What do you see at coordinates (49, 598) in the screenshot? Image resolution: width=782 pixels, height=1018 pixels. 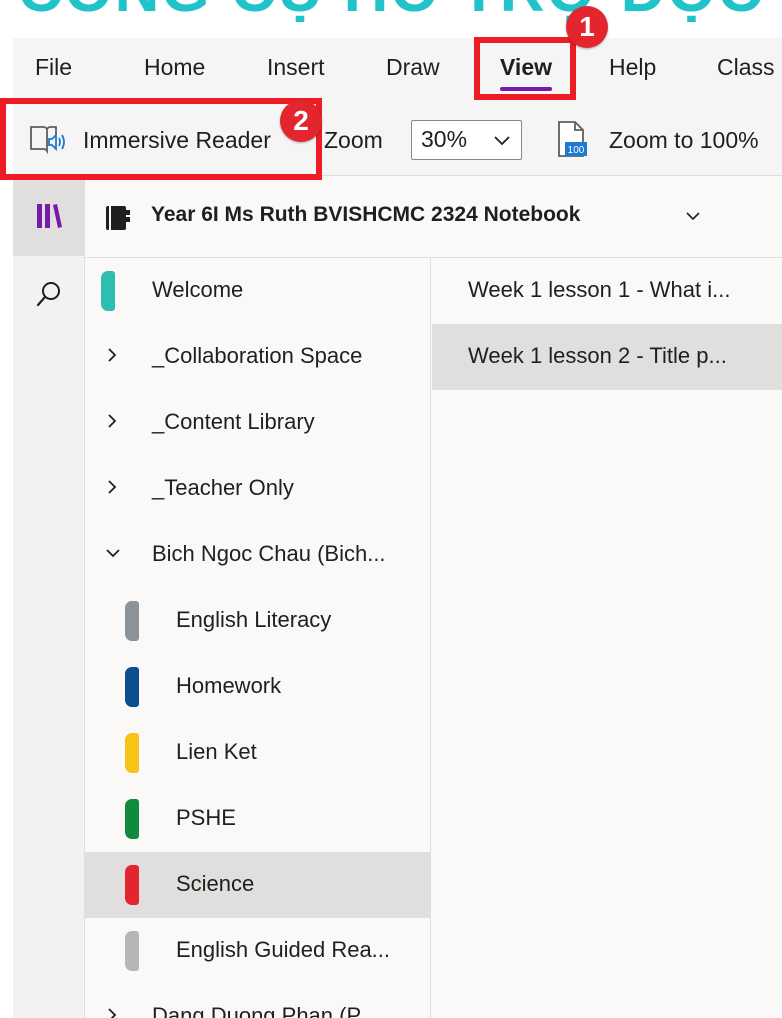 I see `left-nav-rail` at bounding box center [49, 598].